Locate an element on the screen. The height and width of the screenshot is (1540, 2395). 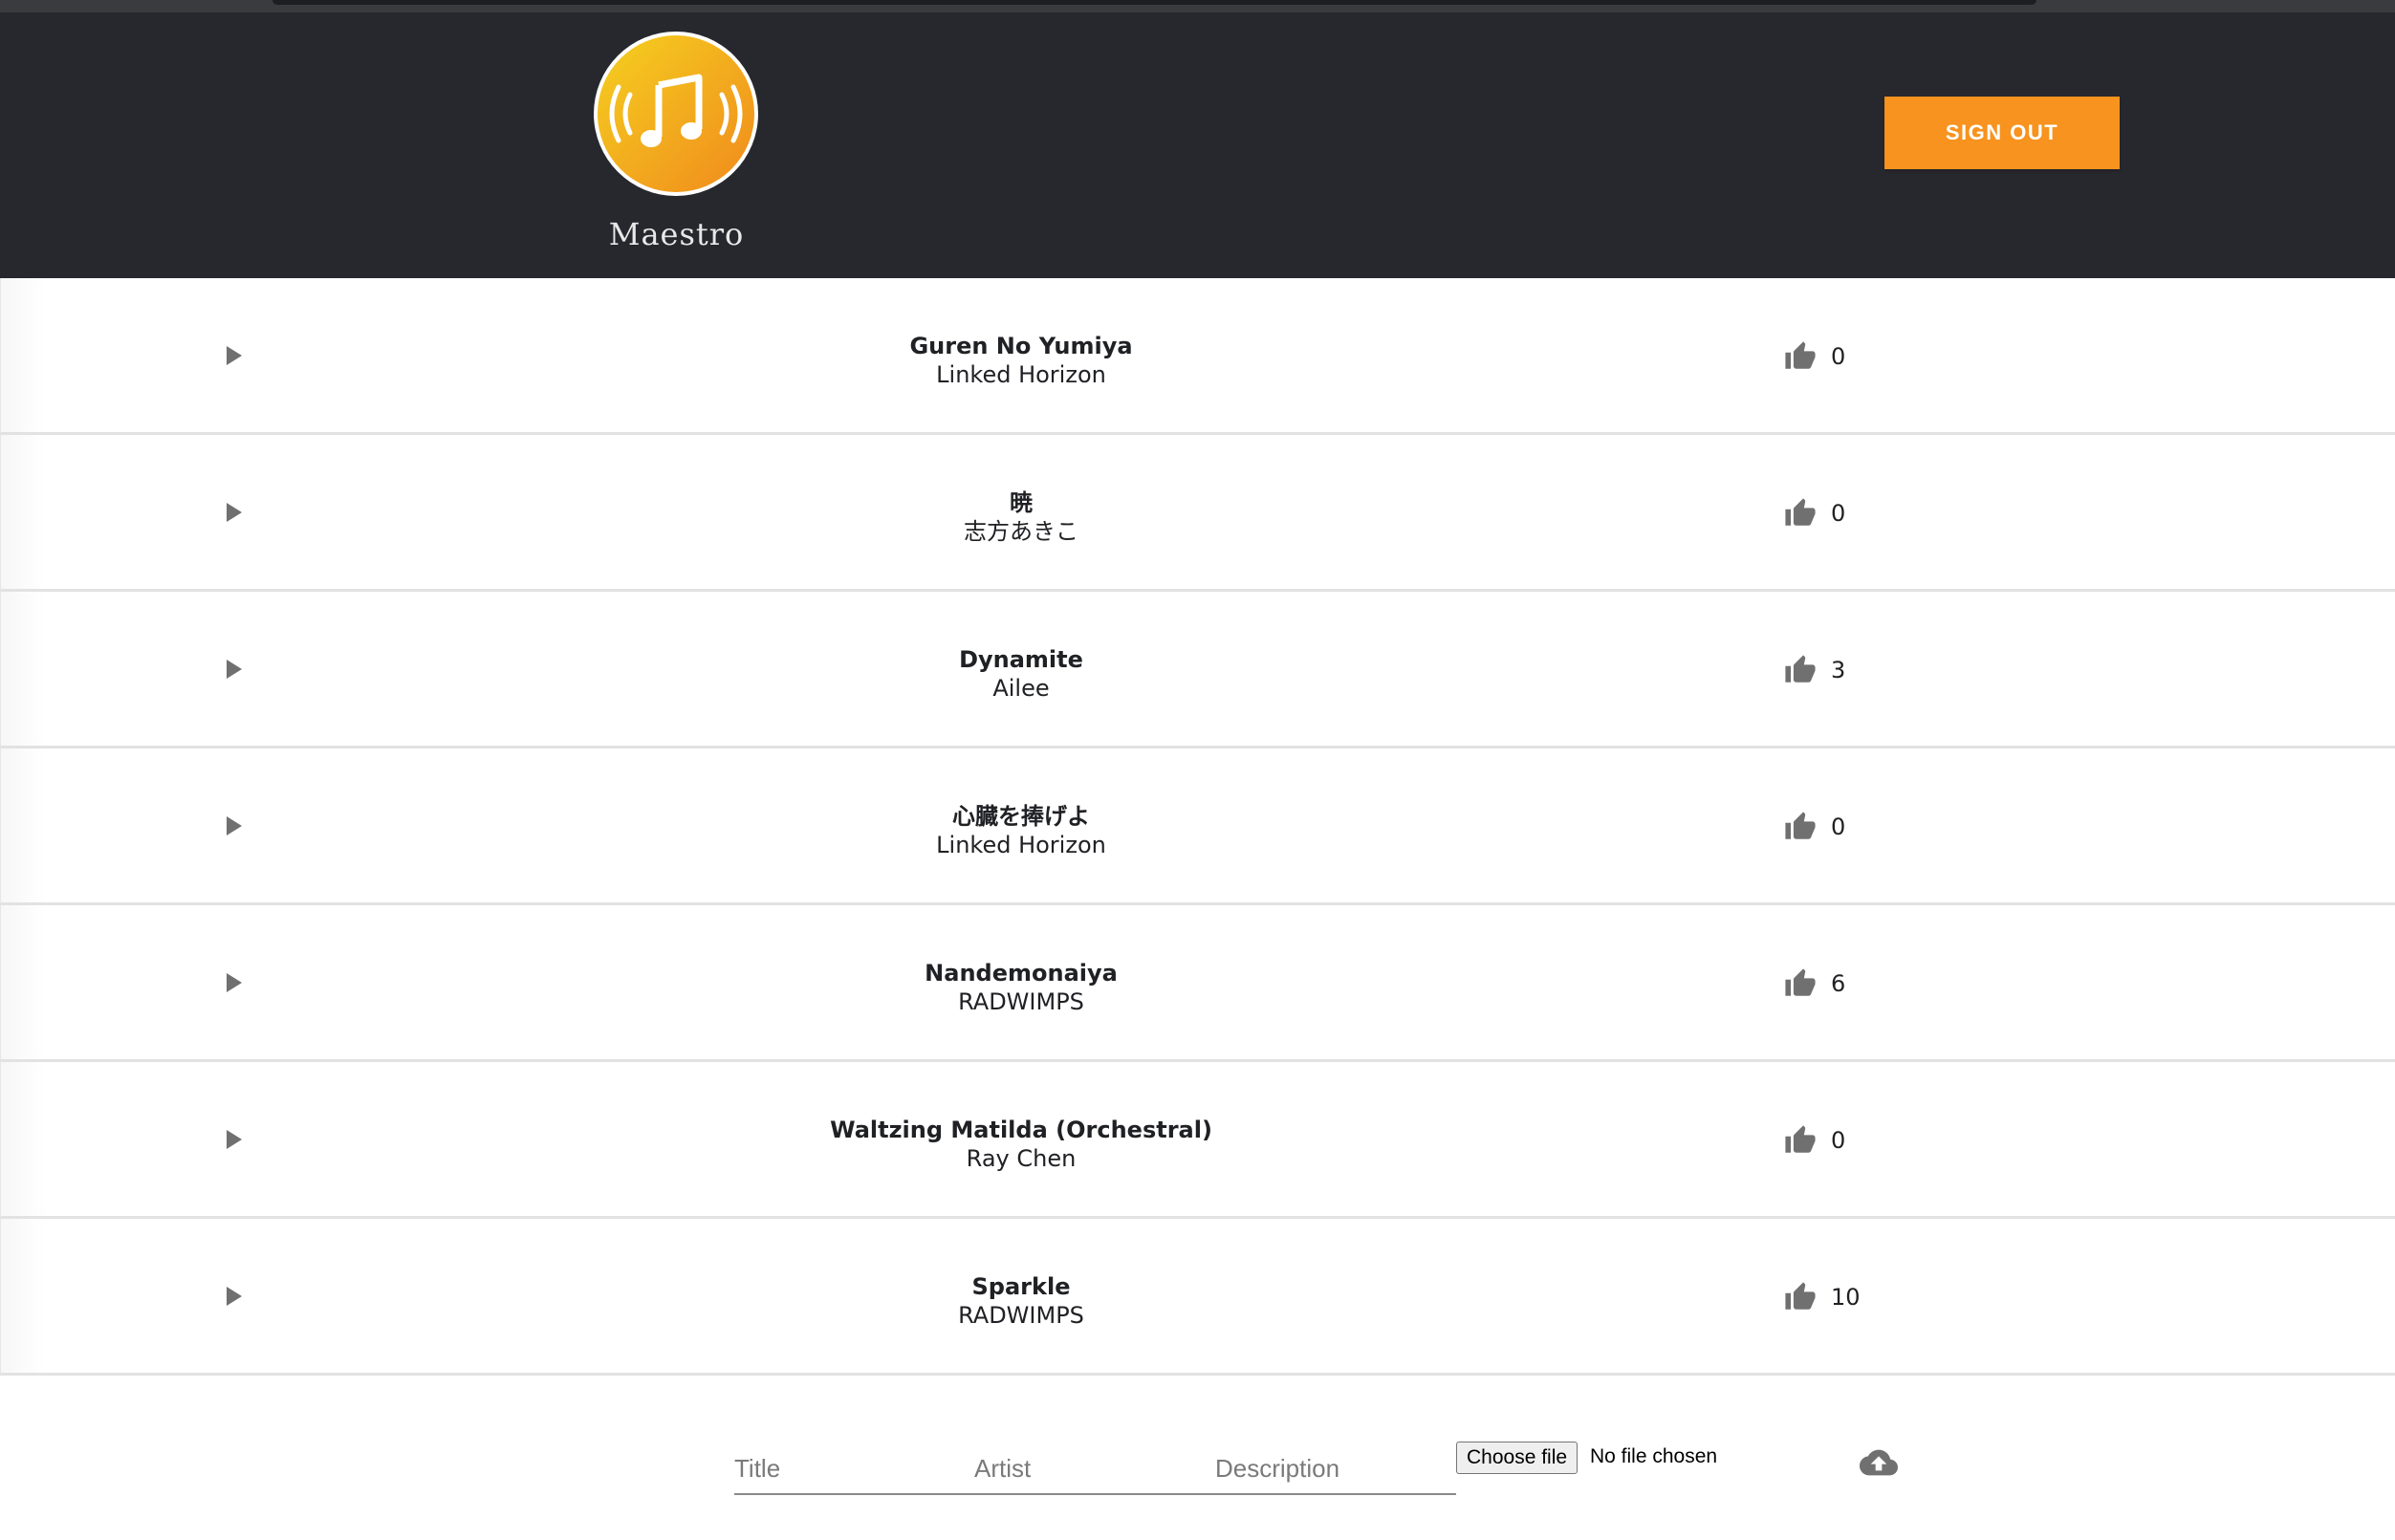
cloud-upload-icon is located at coordinates (1879, 1462).